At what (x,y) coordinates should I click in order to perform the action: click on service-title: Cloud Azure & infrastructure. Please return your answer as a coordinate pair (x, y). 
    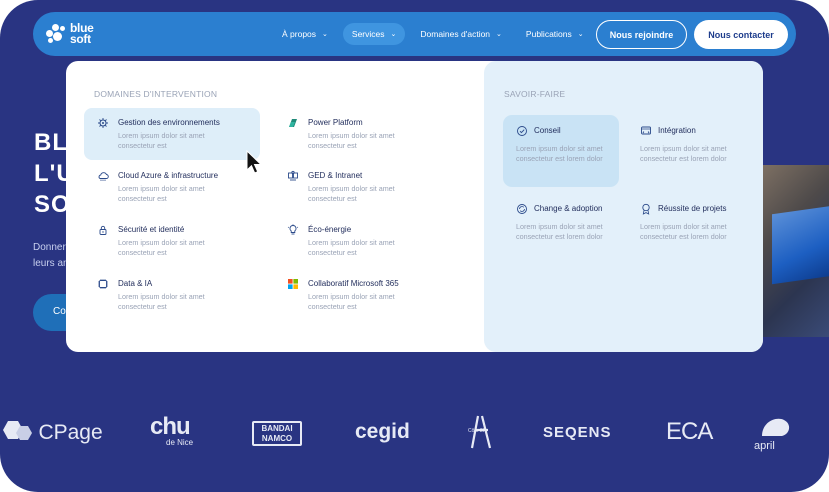
    Looking at the image, I should click on (168, 175).